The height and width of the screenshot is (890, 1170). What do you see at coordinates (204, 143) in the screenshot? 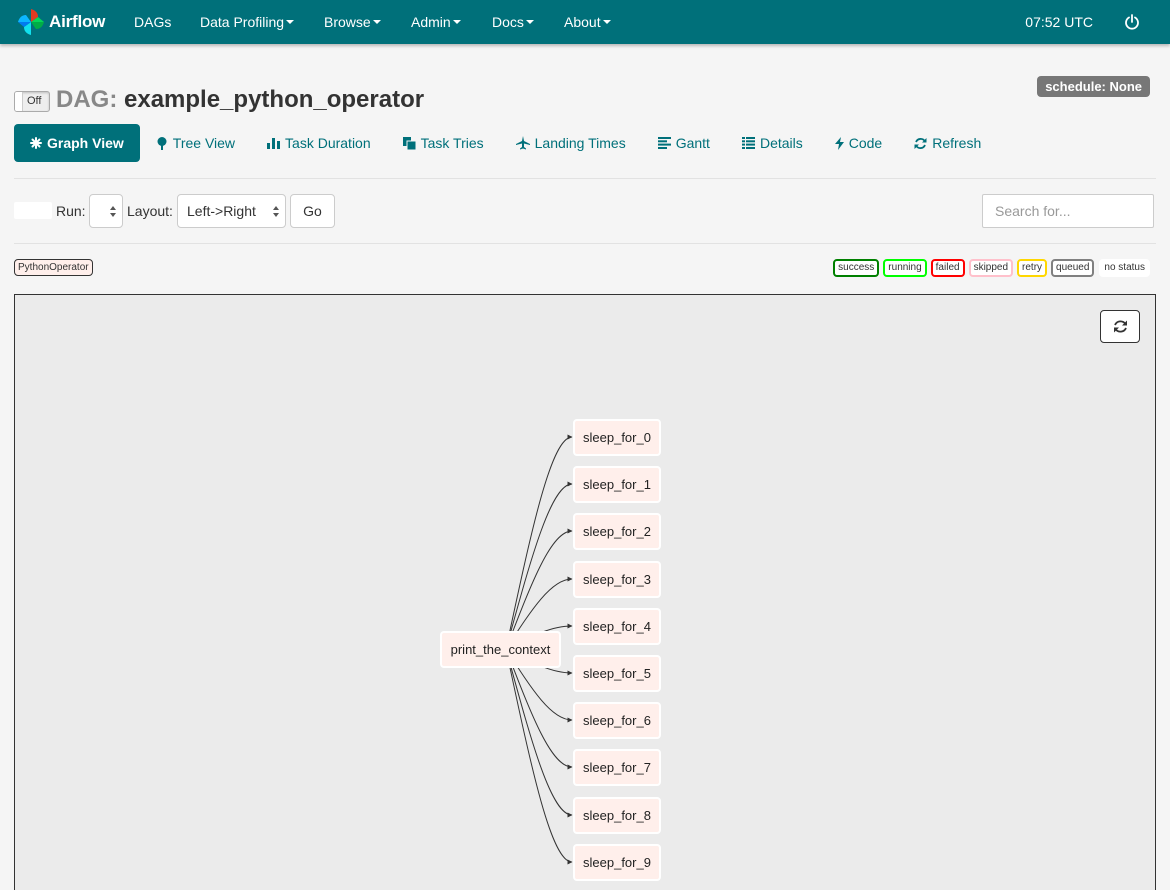
I see `tab-label: Tree View` at bounding box center [204, 143].